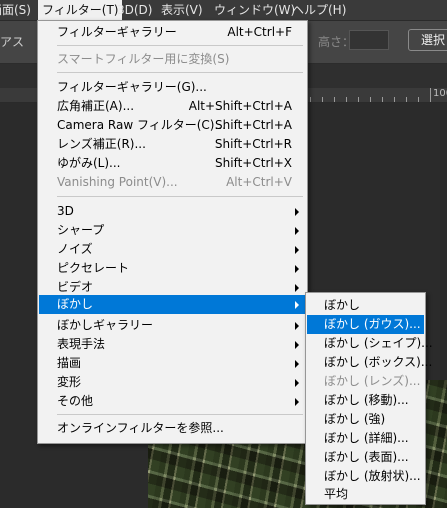 The height and width of the screenshot is (508, 447). What do you see at coordinates (75, 304) in the screenshot?
I see `menu-item-label: ぼかし` at bounding box center [75, 304].